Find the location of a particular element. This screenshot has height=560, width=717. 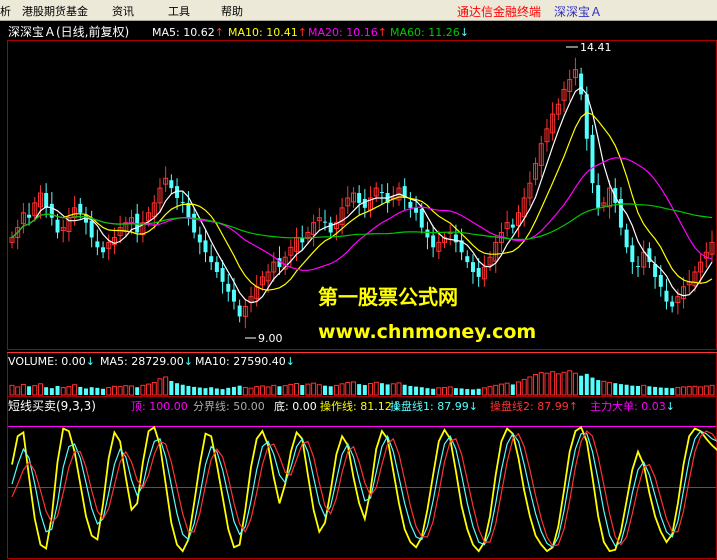

menu-item-help: 帮助 is located at coordinates (232, 11).